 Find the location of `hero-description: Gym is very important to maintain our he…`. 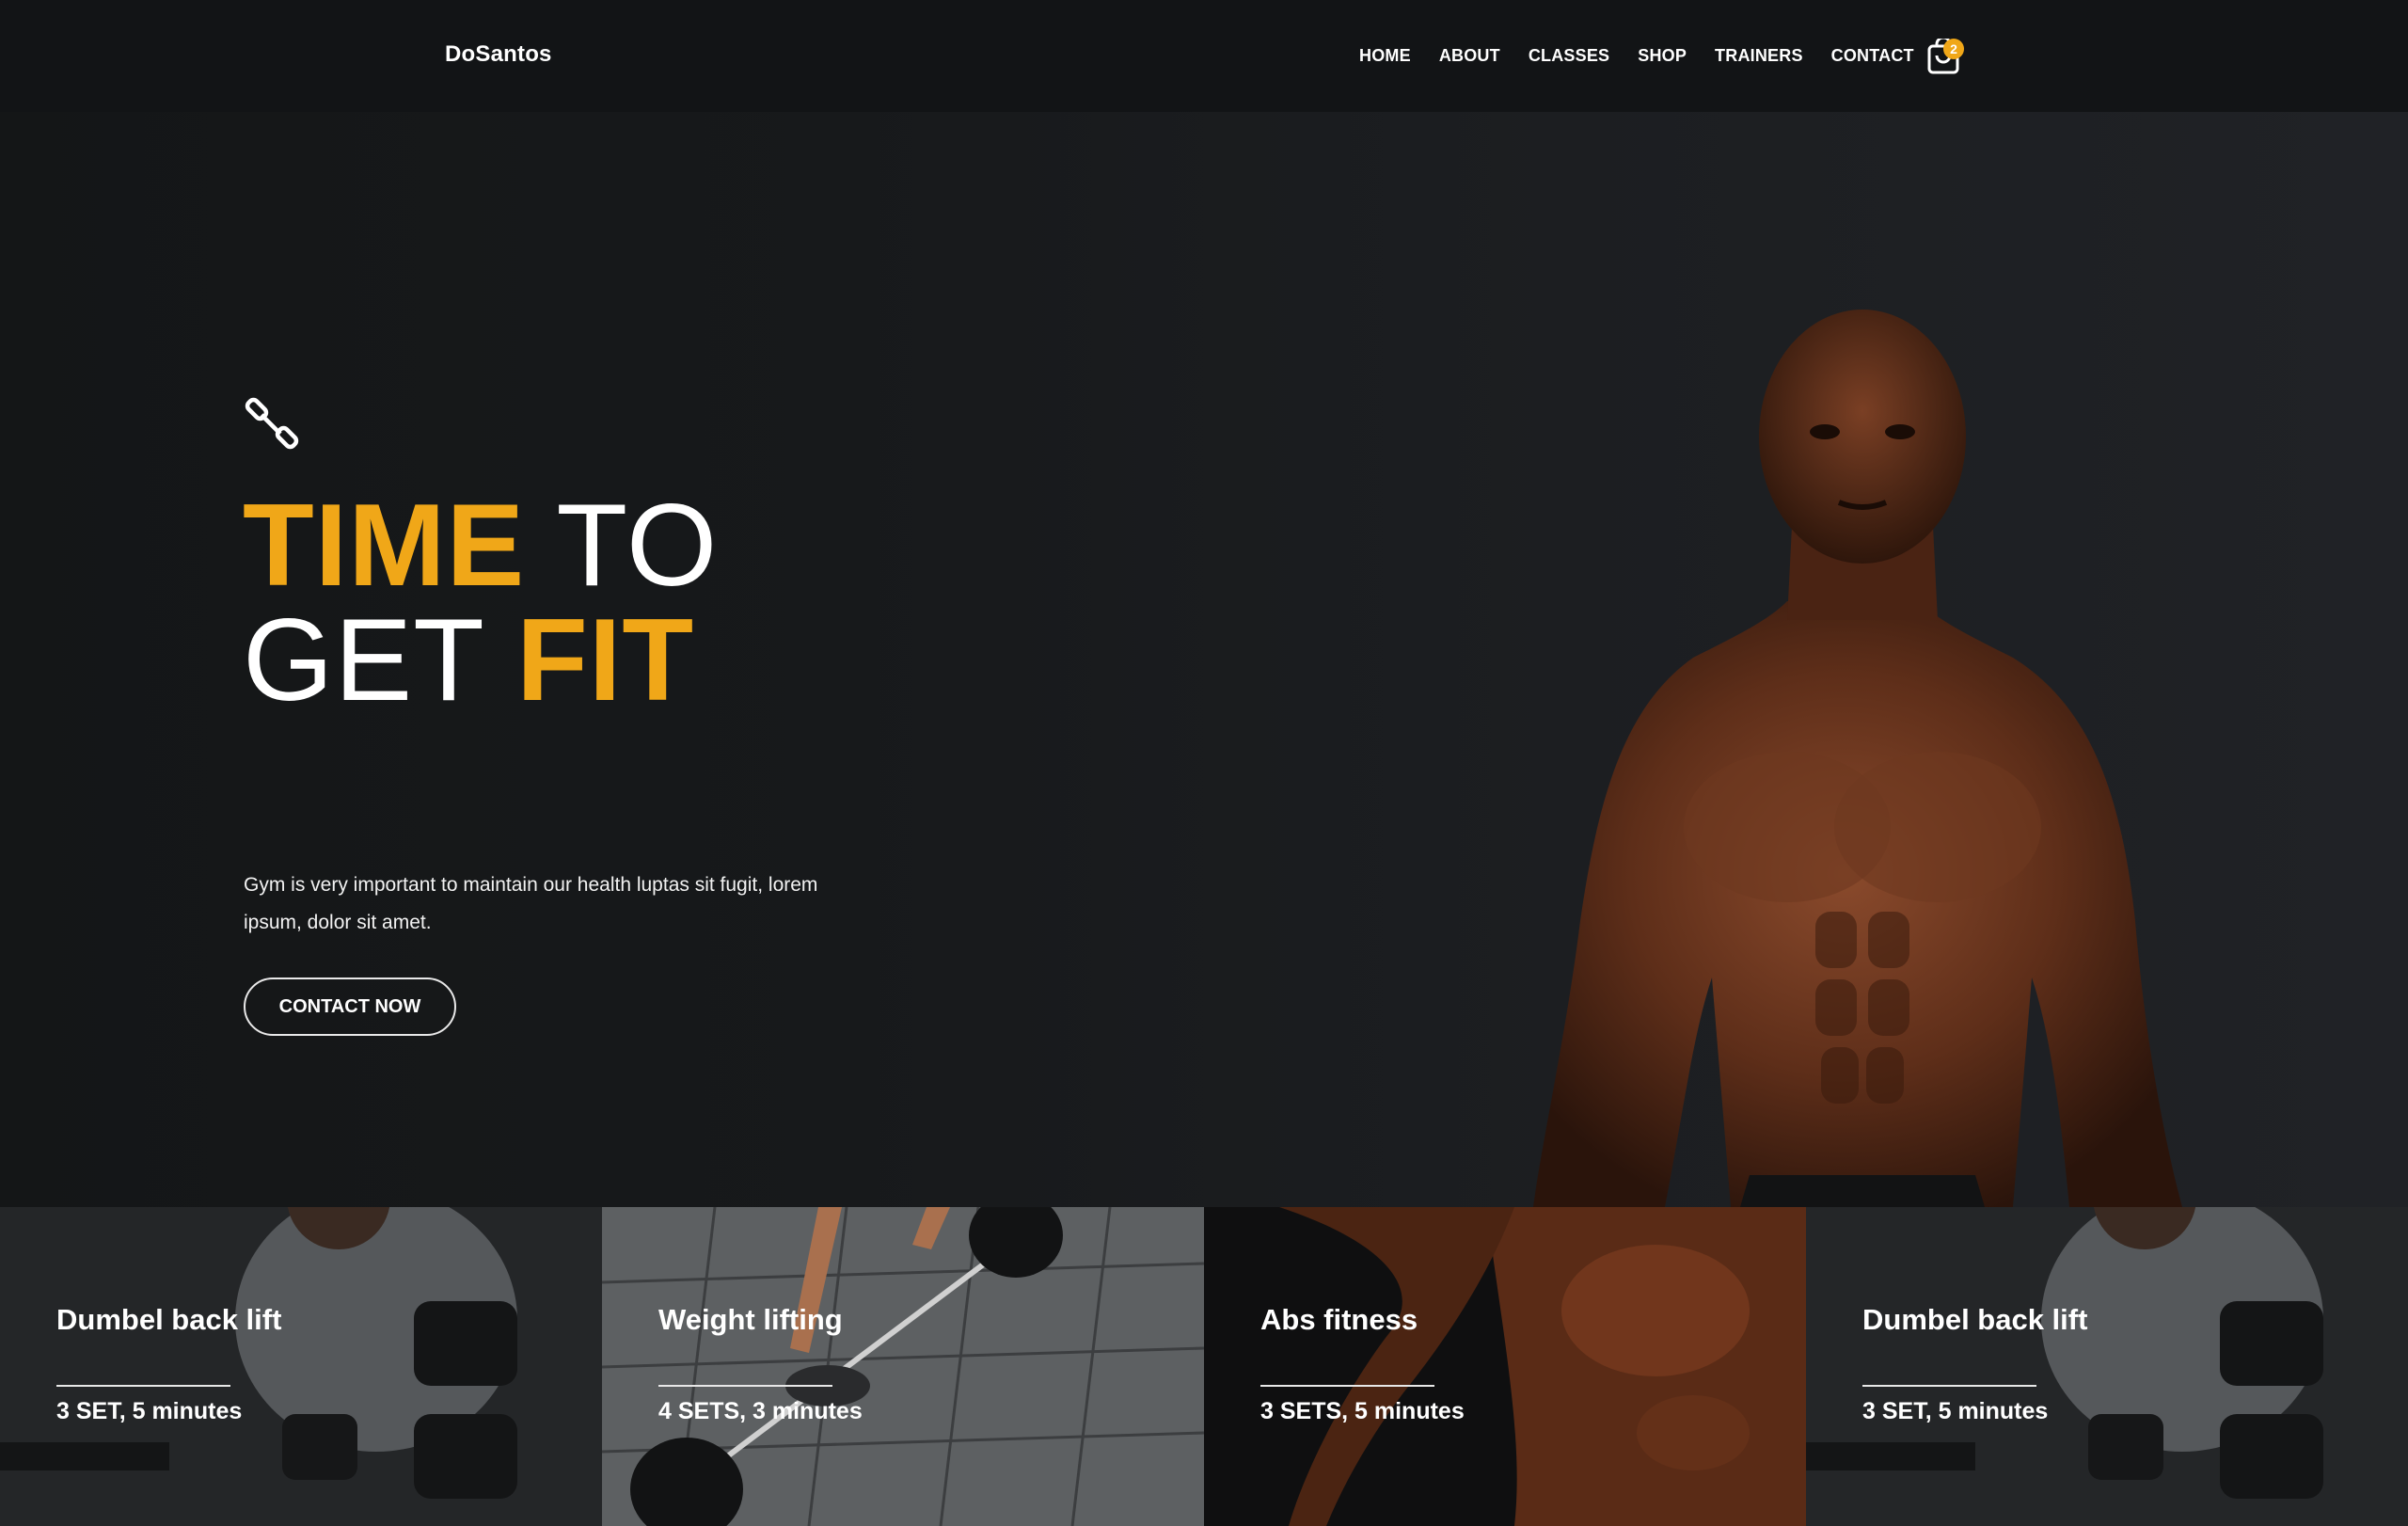

hero-description: Gym is very important to maintain our he… is located at coordinates (531, 903).